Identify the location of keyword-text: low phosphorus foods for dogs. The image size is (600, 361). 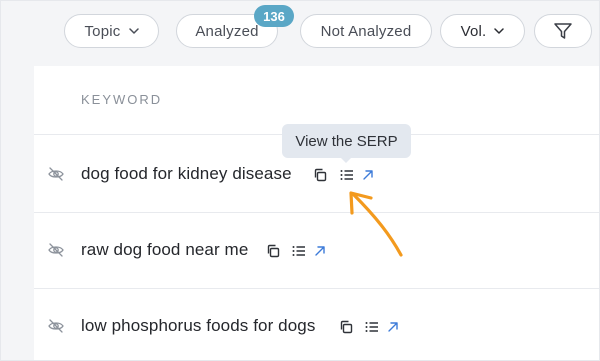
(198, 326).